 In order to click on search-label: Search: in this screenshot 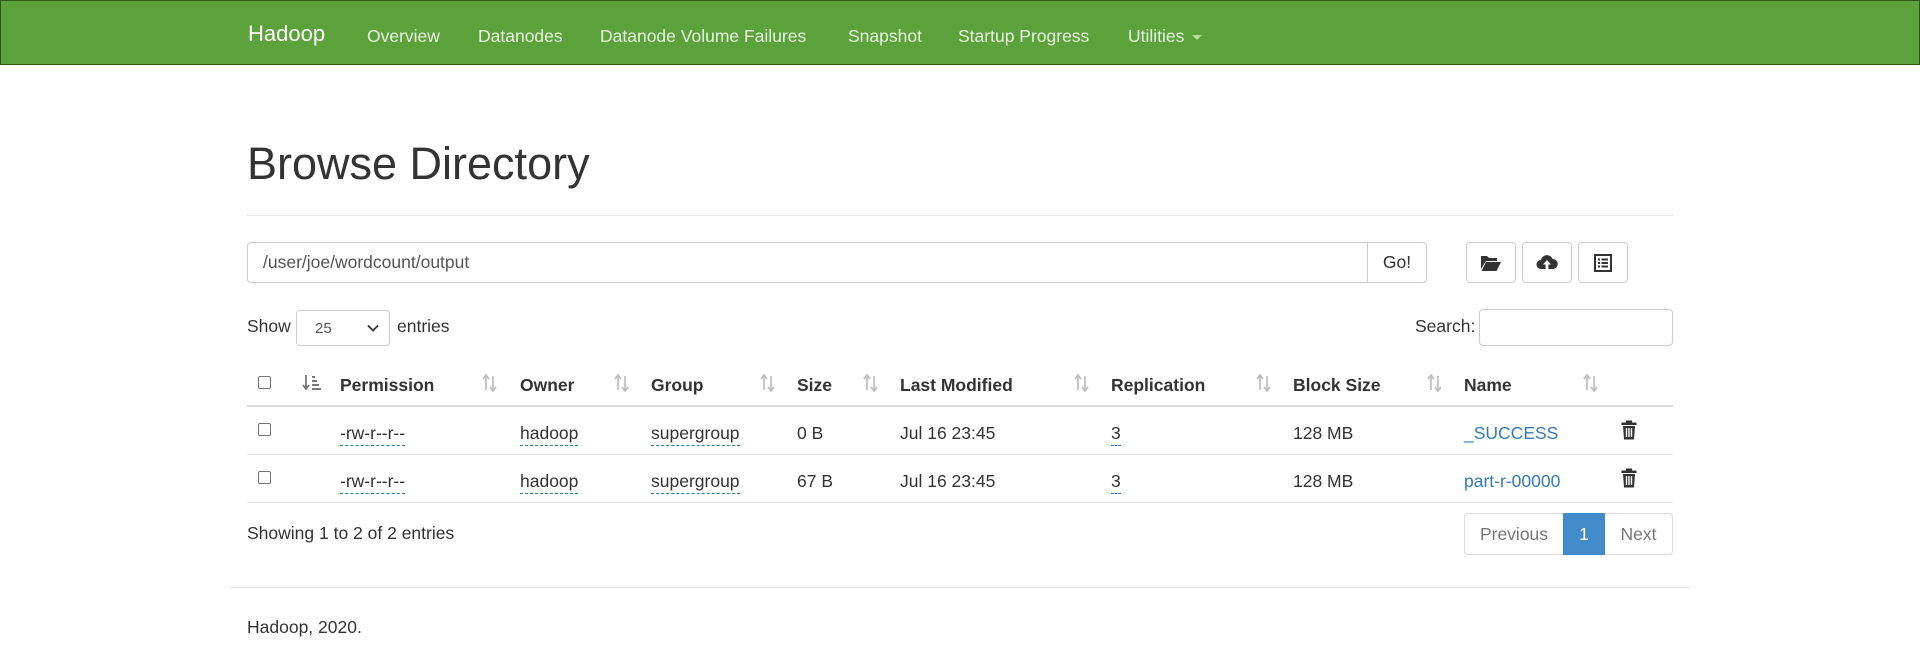, I will do `click(1445, 326)`.